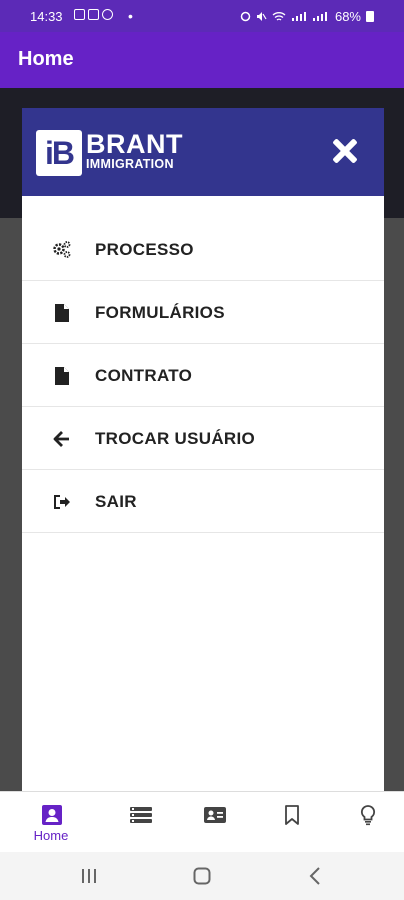 Image resolution: width=404 pixels, height=900 pixels. I want to click on youtube-icon, so click(93, 14).